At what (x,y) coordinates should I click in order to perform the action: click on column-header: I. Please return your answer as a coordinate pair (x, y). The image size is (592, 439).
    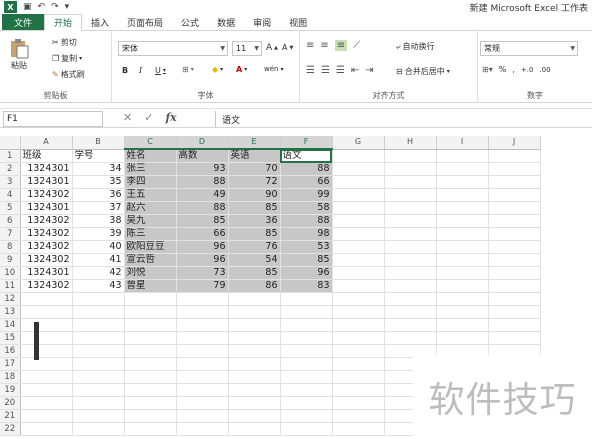
    Looking at the image, I should click on (462, 143).